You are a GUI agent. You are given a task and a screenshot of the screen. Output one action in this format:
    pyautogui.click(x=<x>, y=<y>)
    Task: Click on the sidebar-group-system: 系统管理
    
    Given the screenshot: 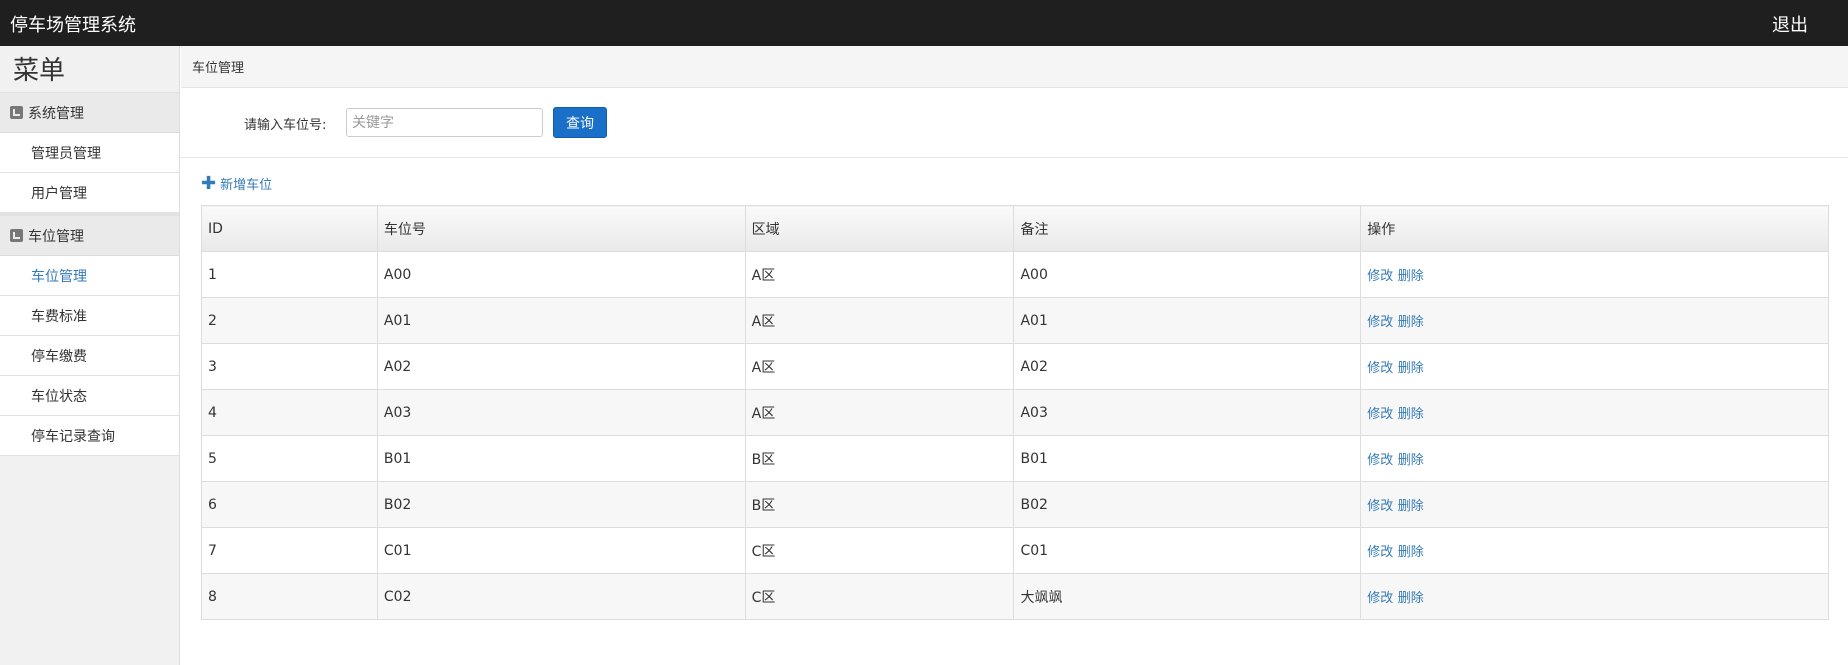 What is the action you would take?
    pyautogui.click(x=89, y=113)
    